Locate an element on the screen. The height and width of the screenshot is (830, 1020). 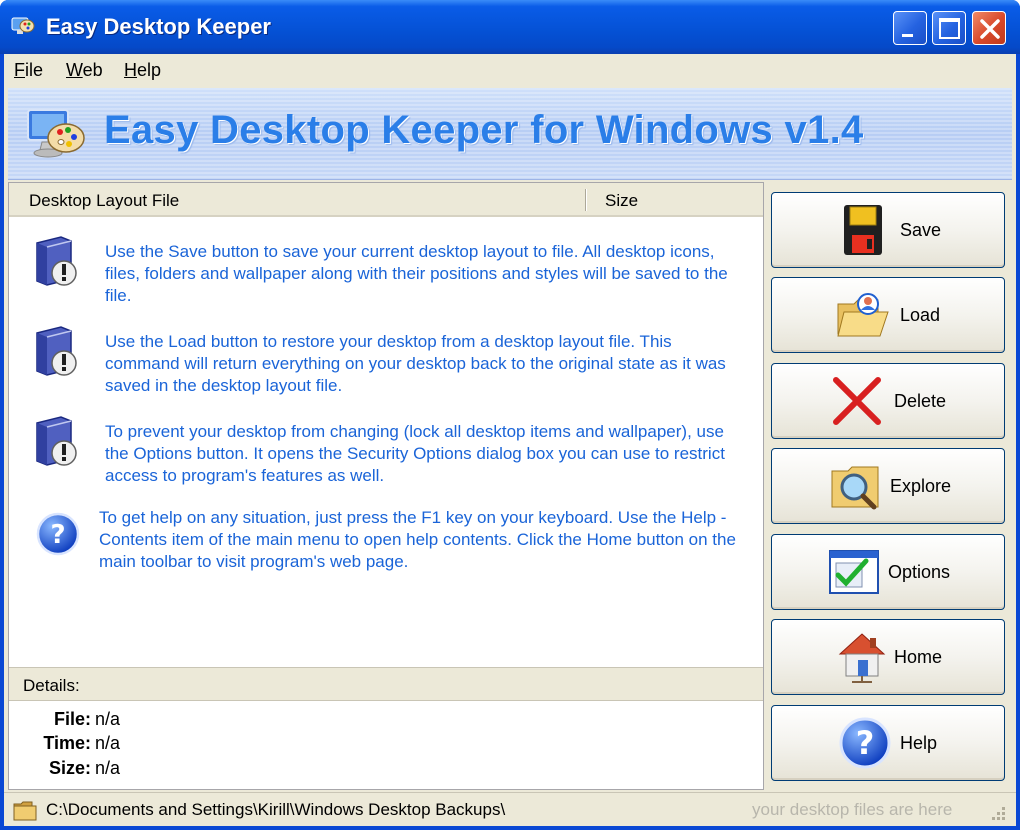
maximize-button is located at coordinates (949, 28).